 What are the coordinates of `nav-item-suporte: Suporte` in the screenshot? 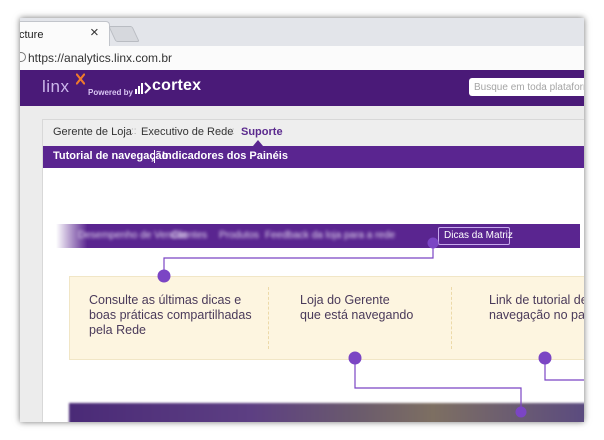 It's located at (262, 132).